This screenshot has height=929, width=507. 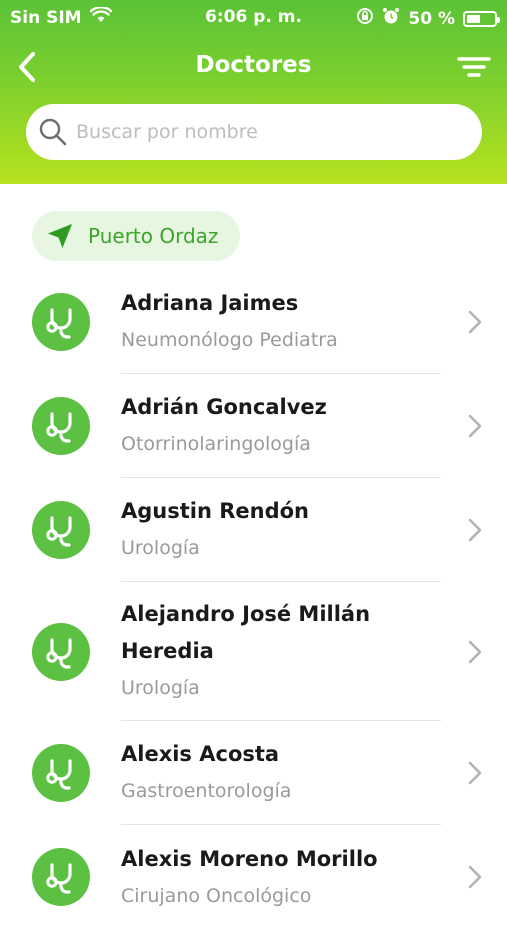 I want to click on doctor-row: Alejandro José Millán Heredia Urología, so click(x=253, y=651).